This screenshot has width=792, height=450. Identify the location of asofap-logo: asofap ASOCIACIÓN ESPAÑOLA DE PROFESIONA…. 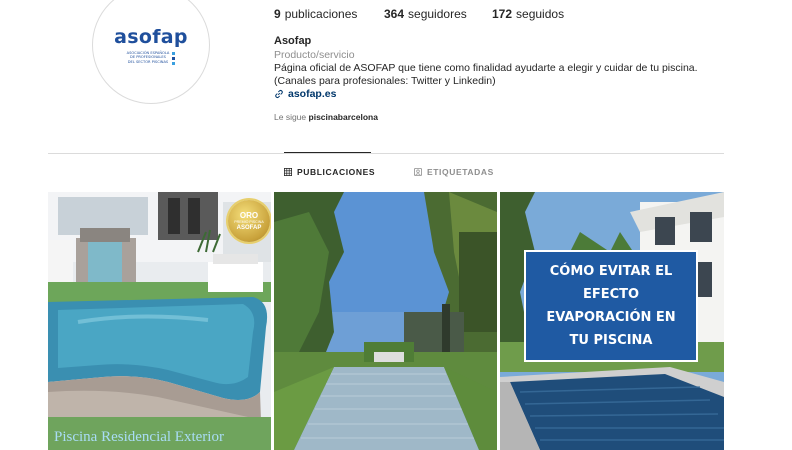
(151, 50).